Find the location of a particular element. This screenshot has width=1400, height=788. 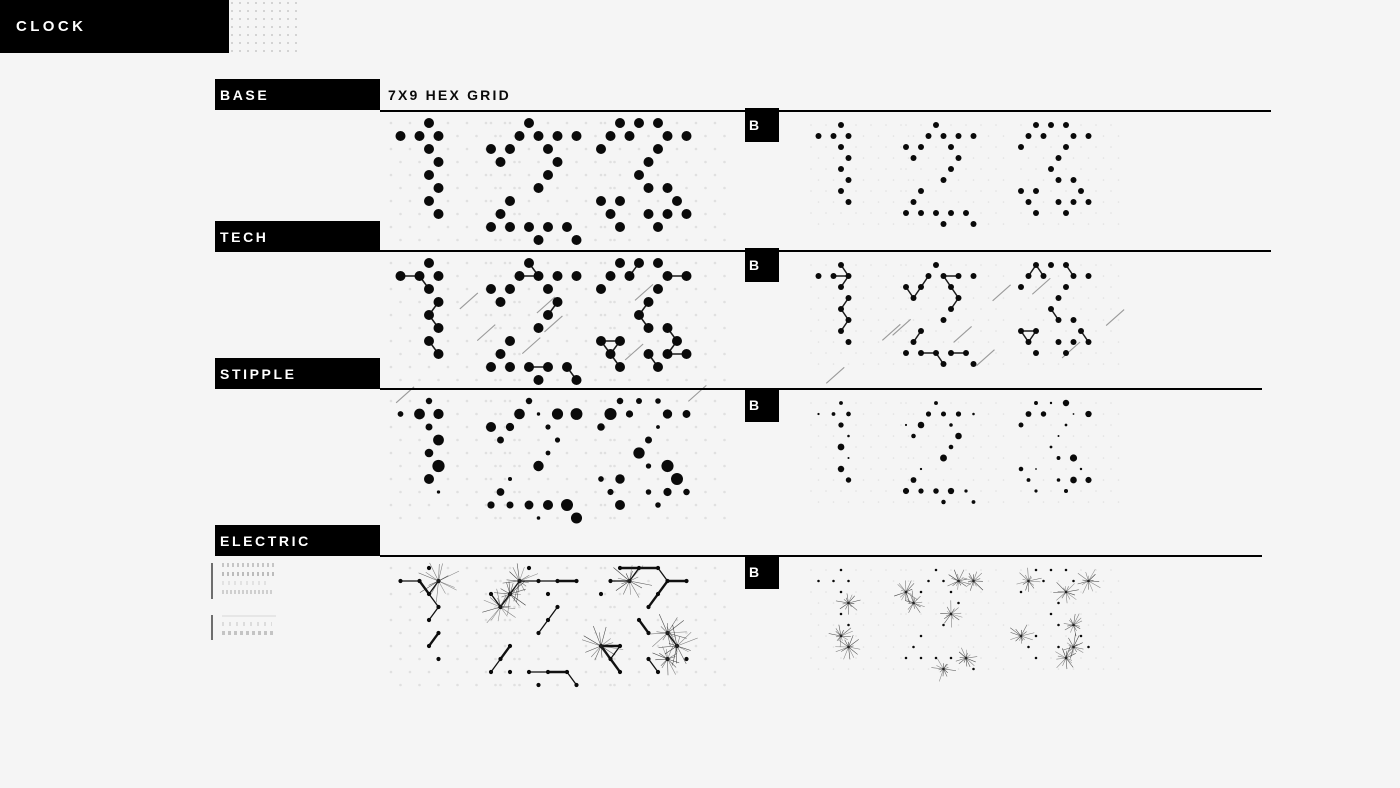

section-label-text: BASE is located at coordinates (245, 94).